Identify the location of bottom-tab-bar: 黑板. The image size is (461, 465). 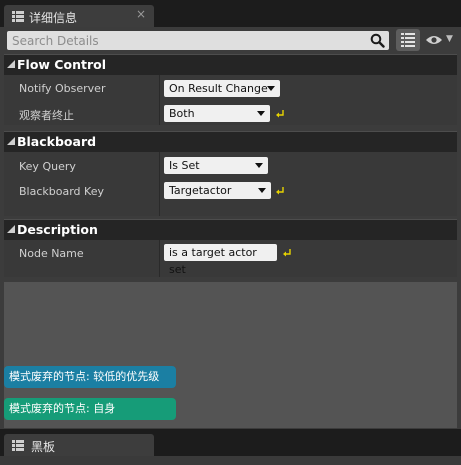
(230, 447).